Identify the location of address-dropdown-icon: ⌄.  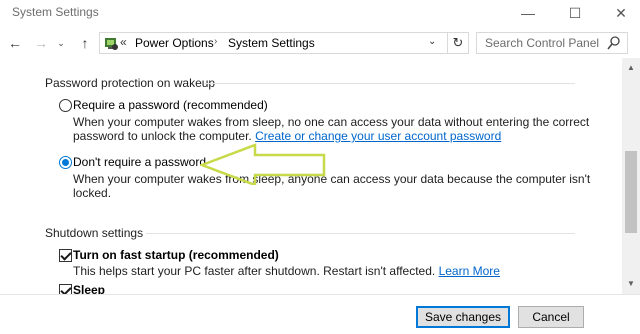
(432, 41).